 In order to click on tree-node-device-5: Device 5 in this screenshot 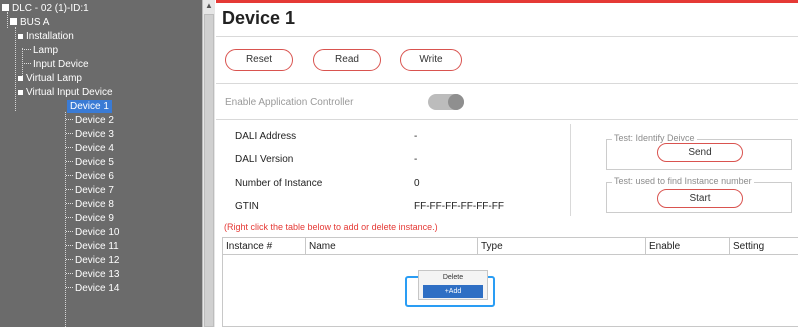, I will do `click(90, 162)`.